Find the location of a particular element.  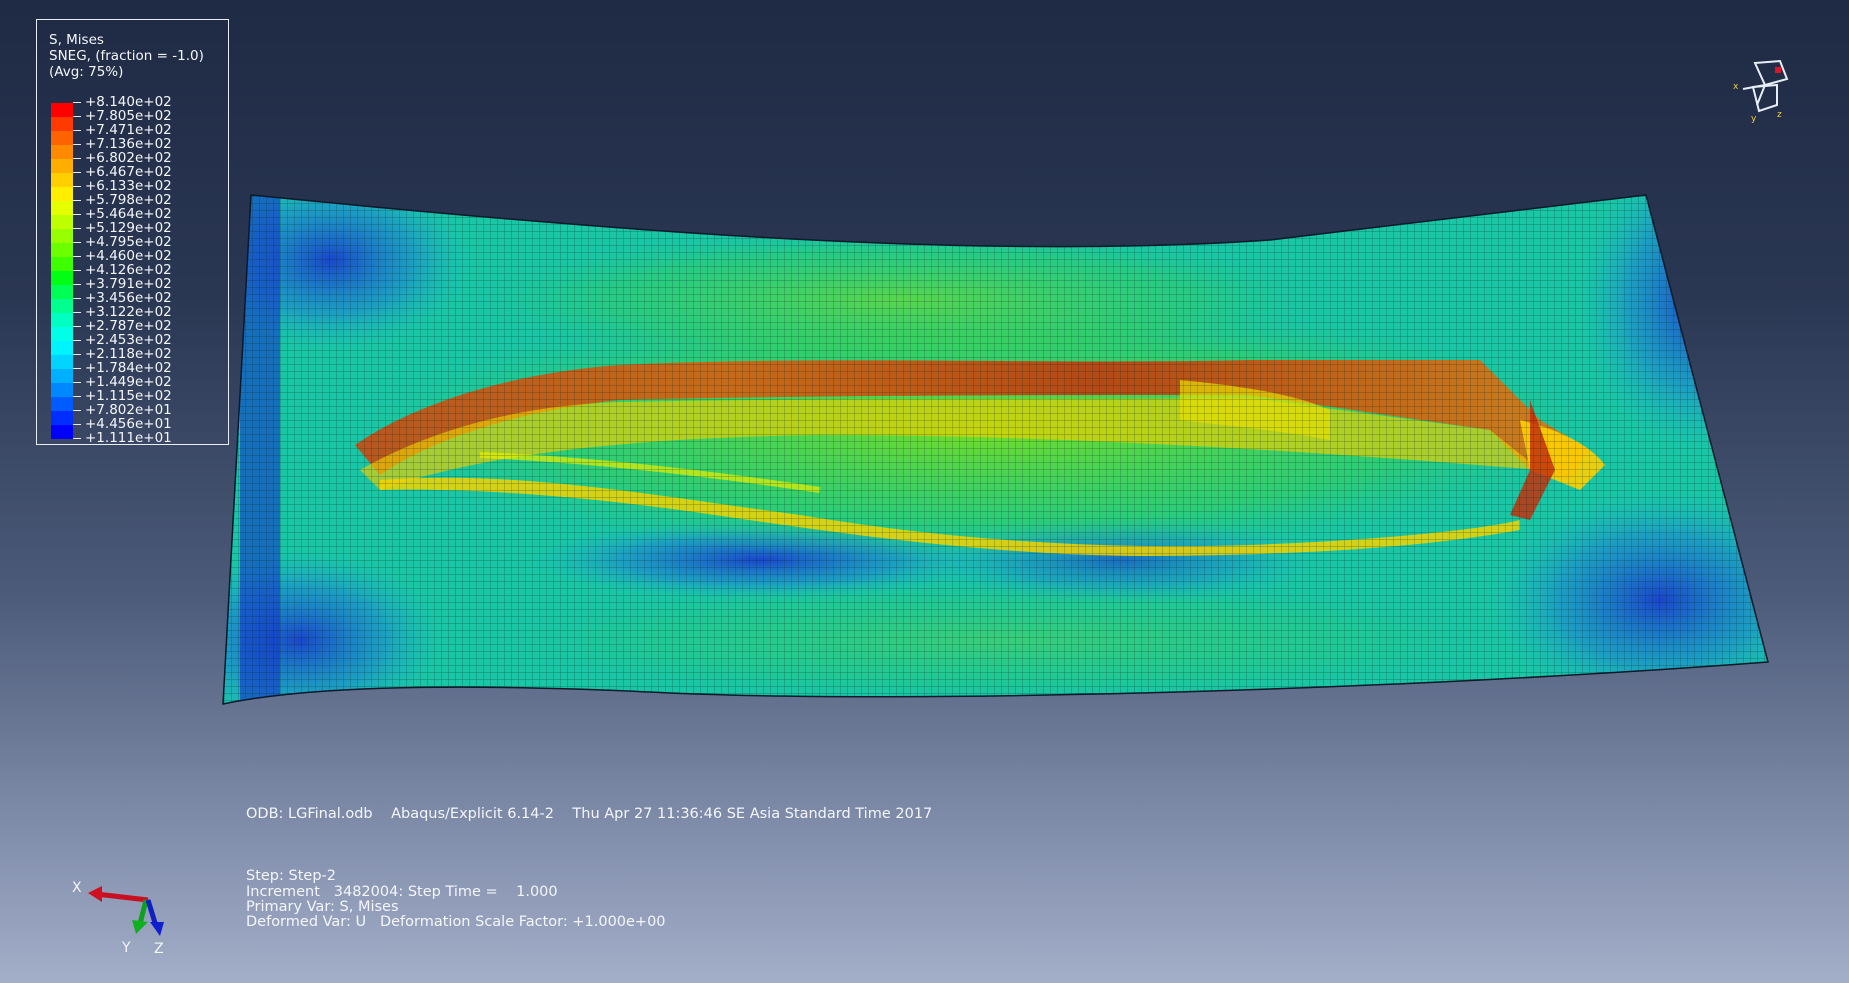

increment-text: Increment 3482004: Step Time = 1.000 is located at coordinates (402, 892).